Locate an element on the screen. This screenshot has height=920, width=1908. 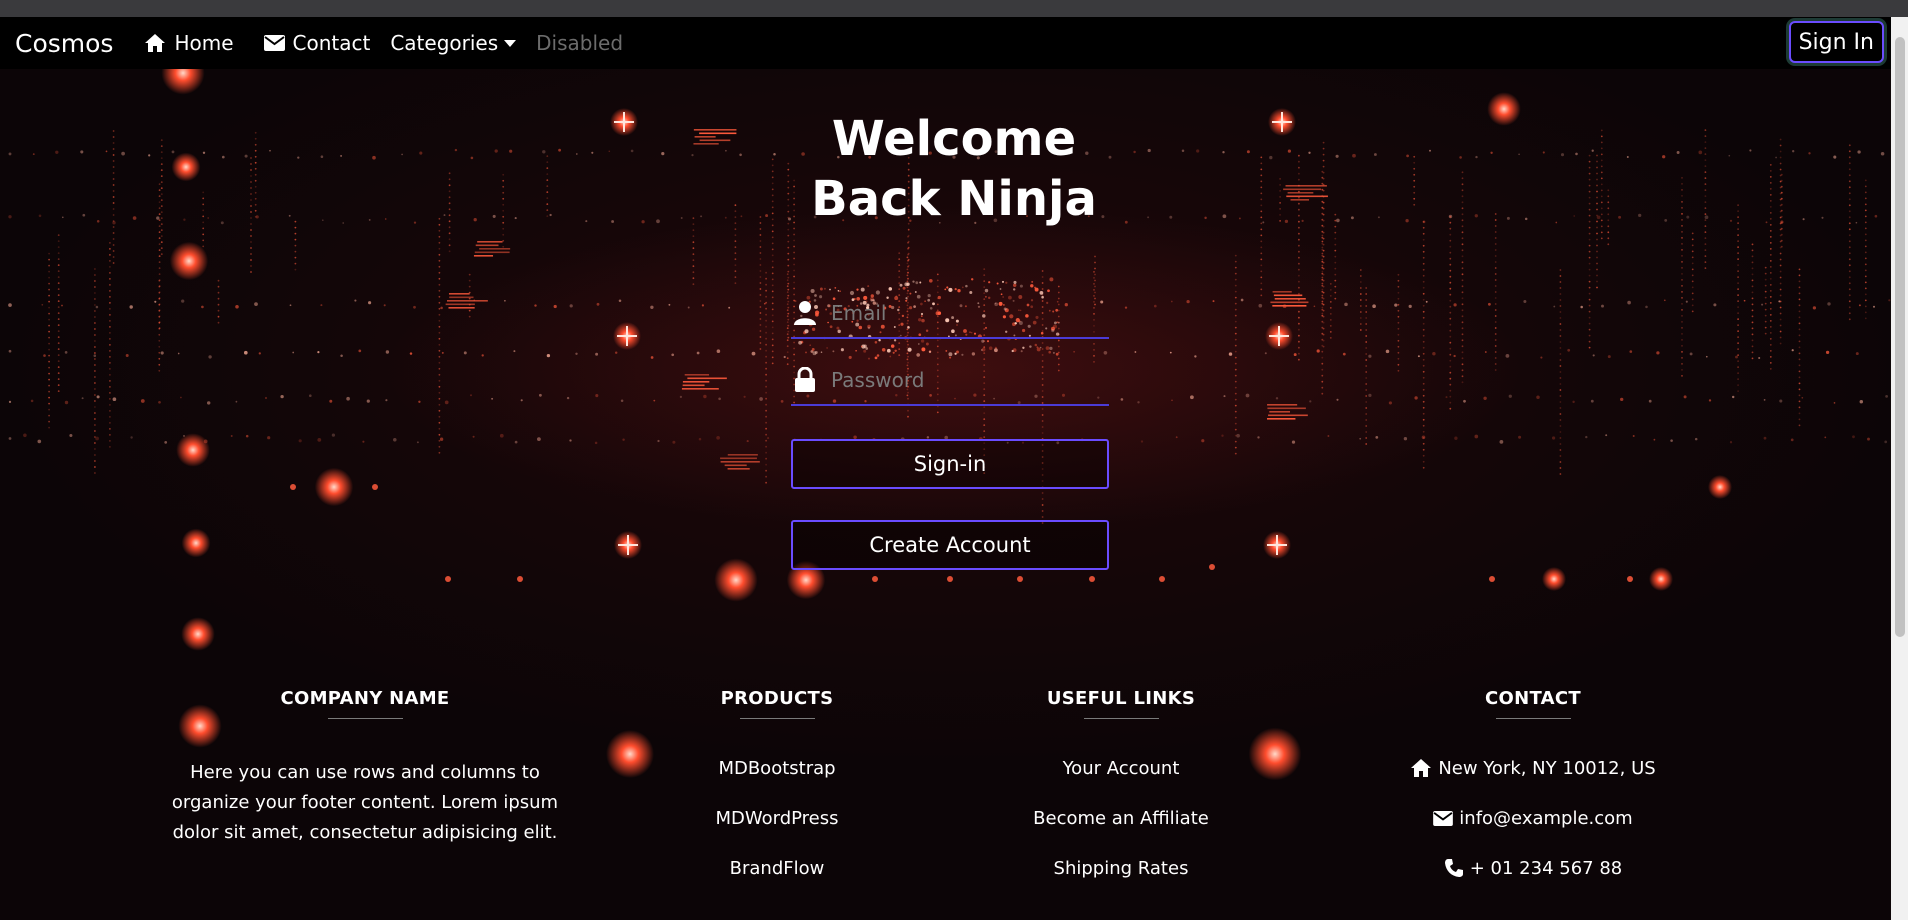
footer-products-list: MDBootstrap MDWordPress BrandFlow is located at coordinates (777, 833).